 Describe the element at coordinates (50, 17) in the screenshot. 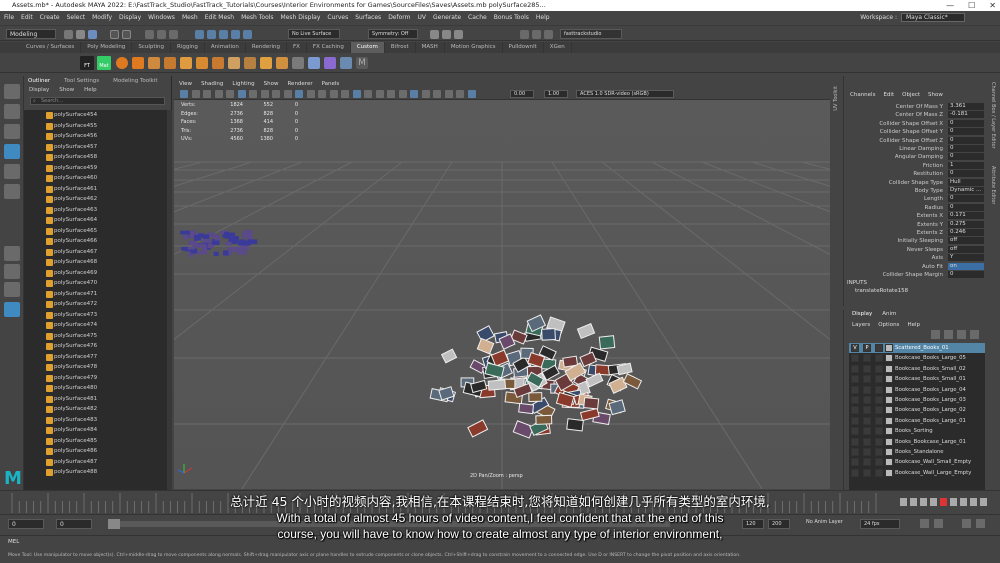

I see `menu-create: Create` at that location.